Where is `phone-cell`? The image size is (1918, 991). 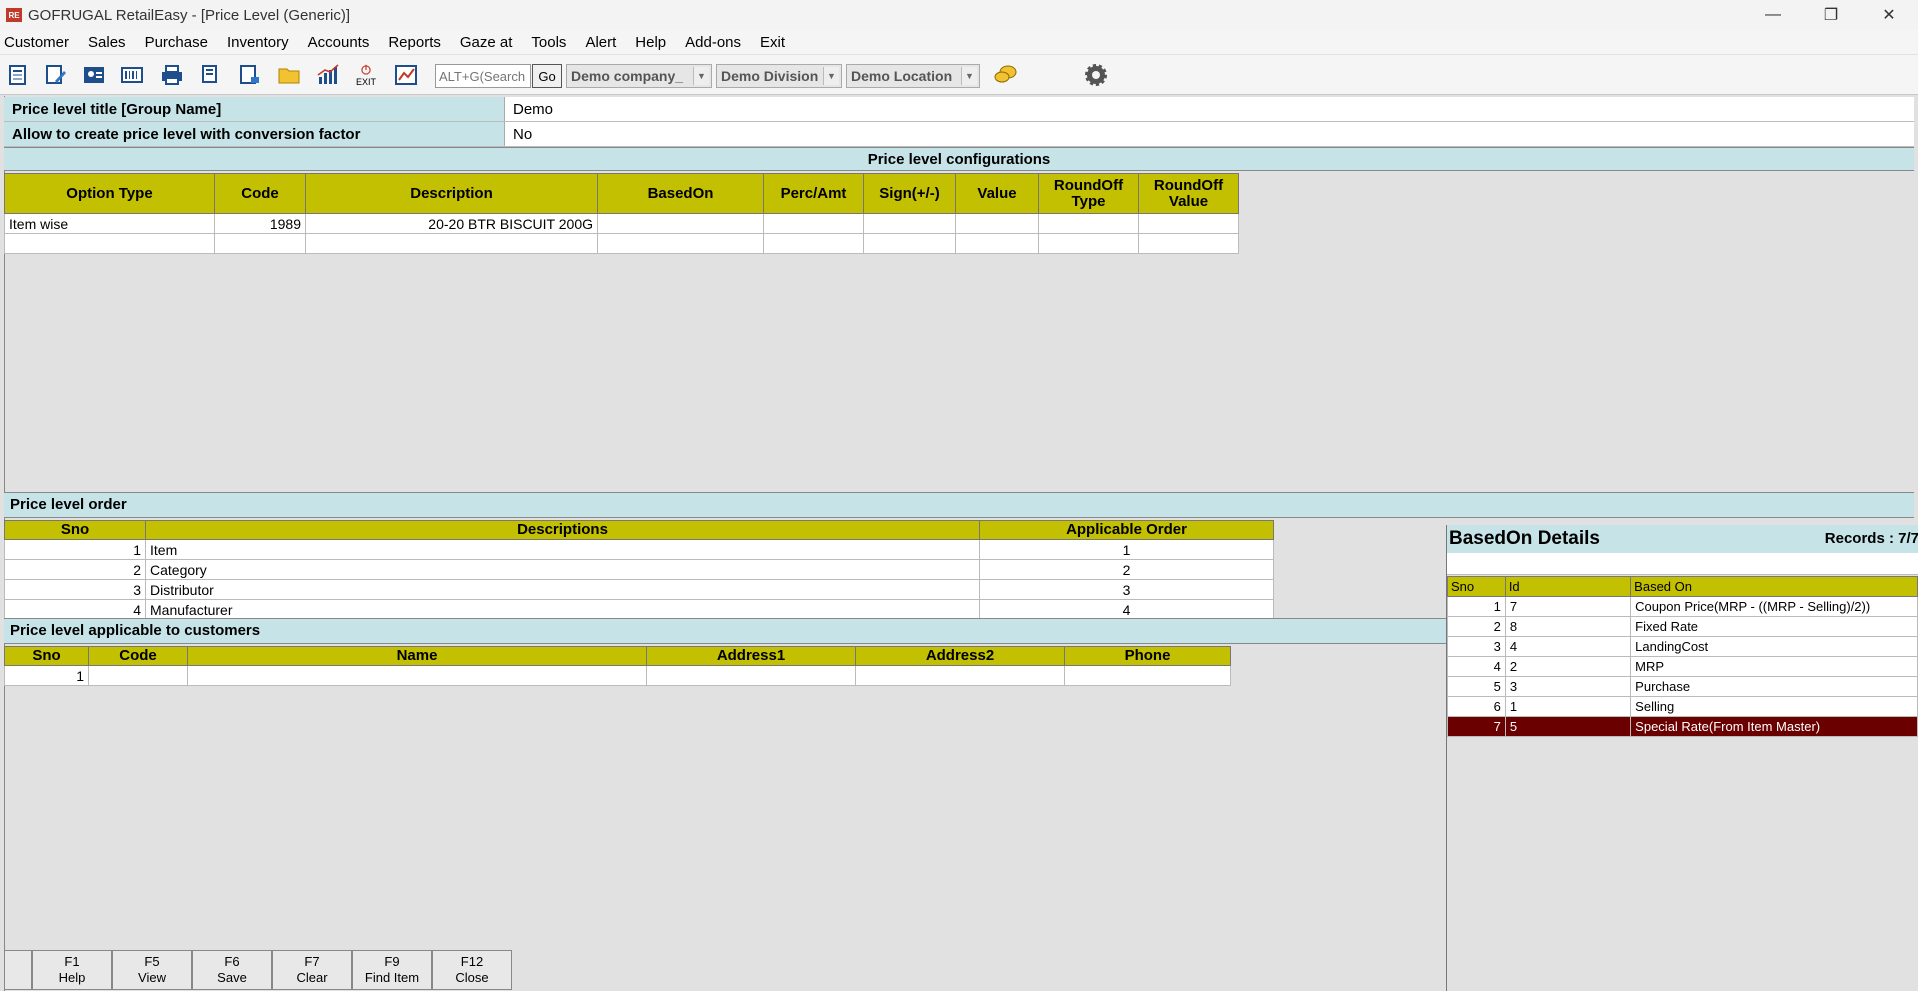 phone-cell is located at coordinates (1147, 675).